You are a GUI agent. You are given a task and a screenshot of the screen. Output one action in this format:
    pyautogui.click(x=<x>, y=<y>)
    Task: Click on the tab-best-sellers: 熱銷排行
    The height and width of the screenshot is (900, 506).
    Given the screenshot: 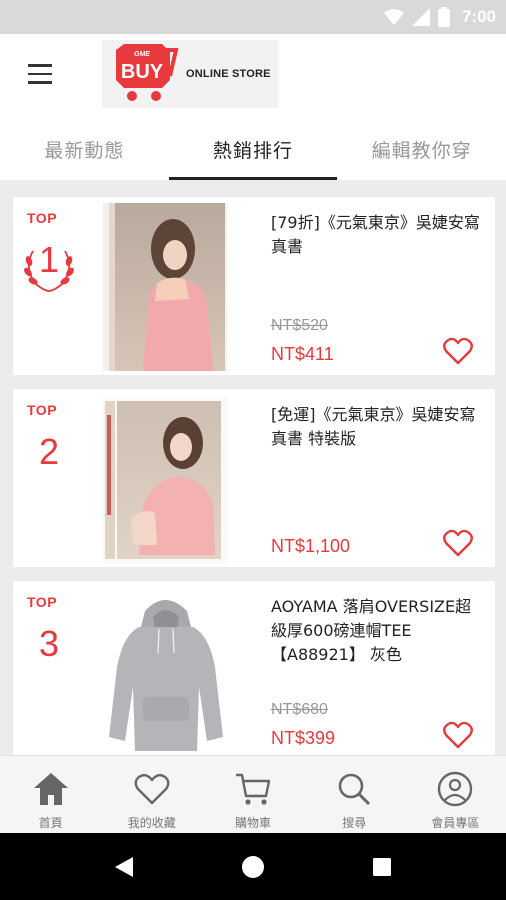 What is the action you would take?
    pyautogui.click(x=253, y=149)
    